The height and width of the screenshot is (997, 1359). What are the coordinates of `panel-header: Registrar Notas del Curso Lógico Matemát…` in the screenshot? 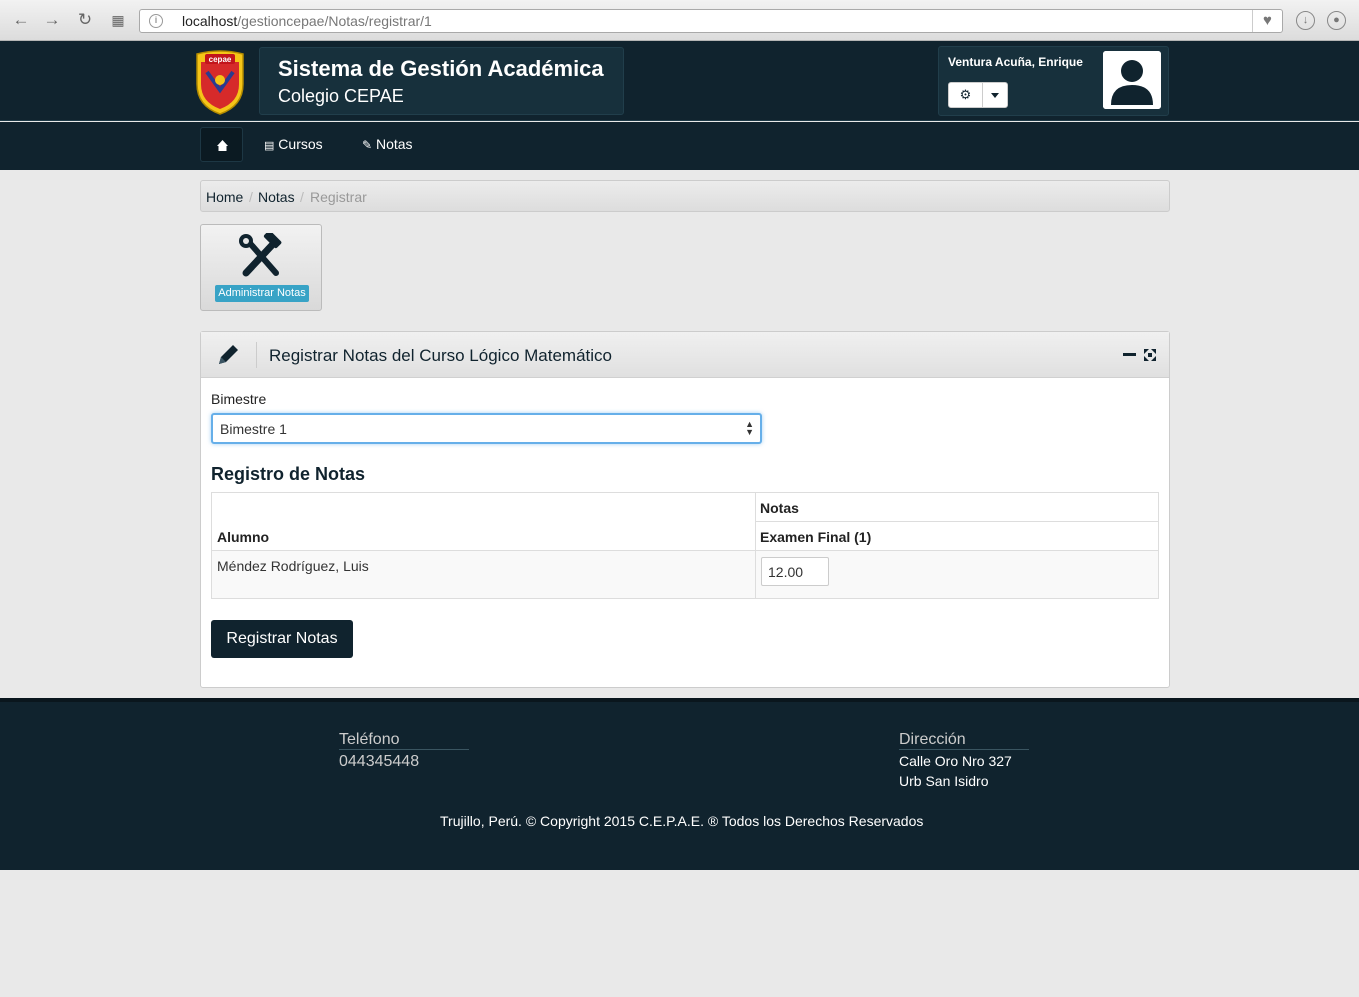 It's located at (685, 355).